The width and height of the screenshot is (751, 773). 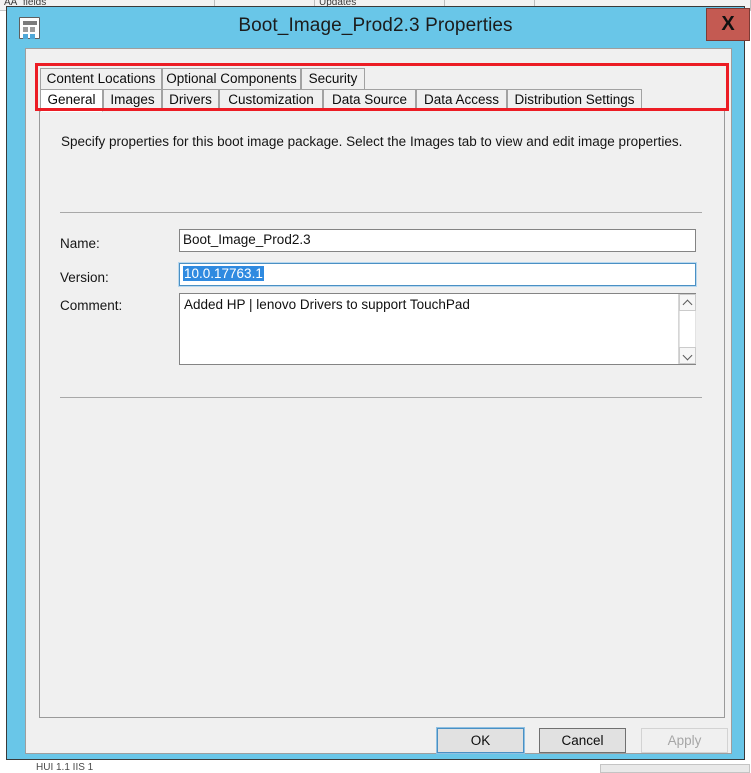 I want to click on close-icon: X, so click(x=728, y=24).